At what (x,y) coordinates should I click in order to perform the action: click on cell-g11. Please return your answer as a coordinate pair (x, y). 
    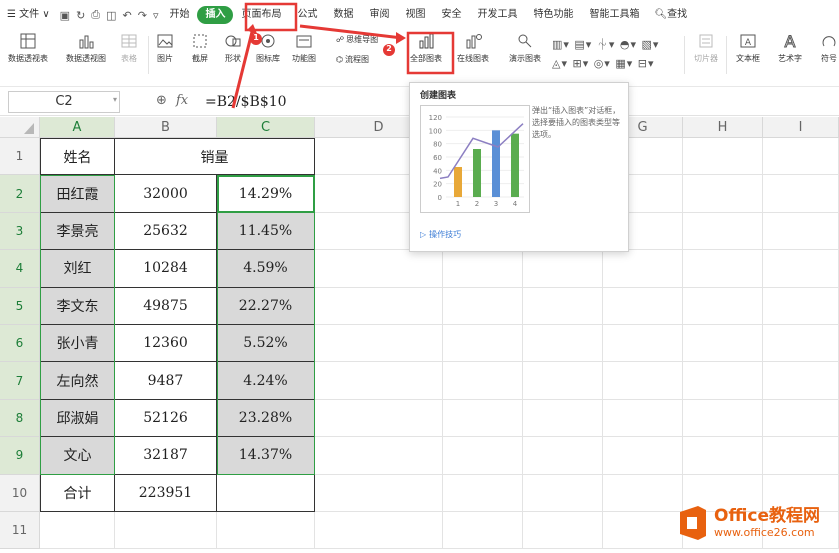
    Looking at the image, I should click on (643, 531).